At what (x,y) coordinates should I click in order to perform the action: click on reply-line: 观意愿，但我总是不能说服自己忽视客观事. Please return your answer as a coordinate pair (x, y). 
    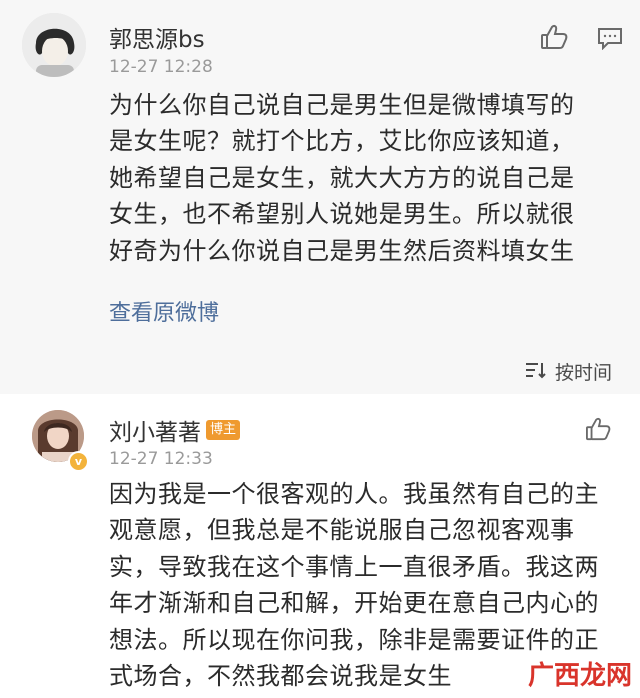
    Looking at the image, I should click on (342, 530).